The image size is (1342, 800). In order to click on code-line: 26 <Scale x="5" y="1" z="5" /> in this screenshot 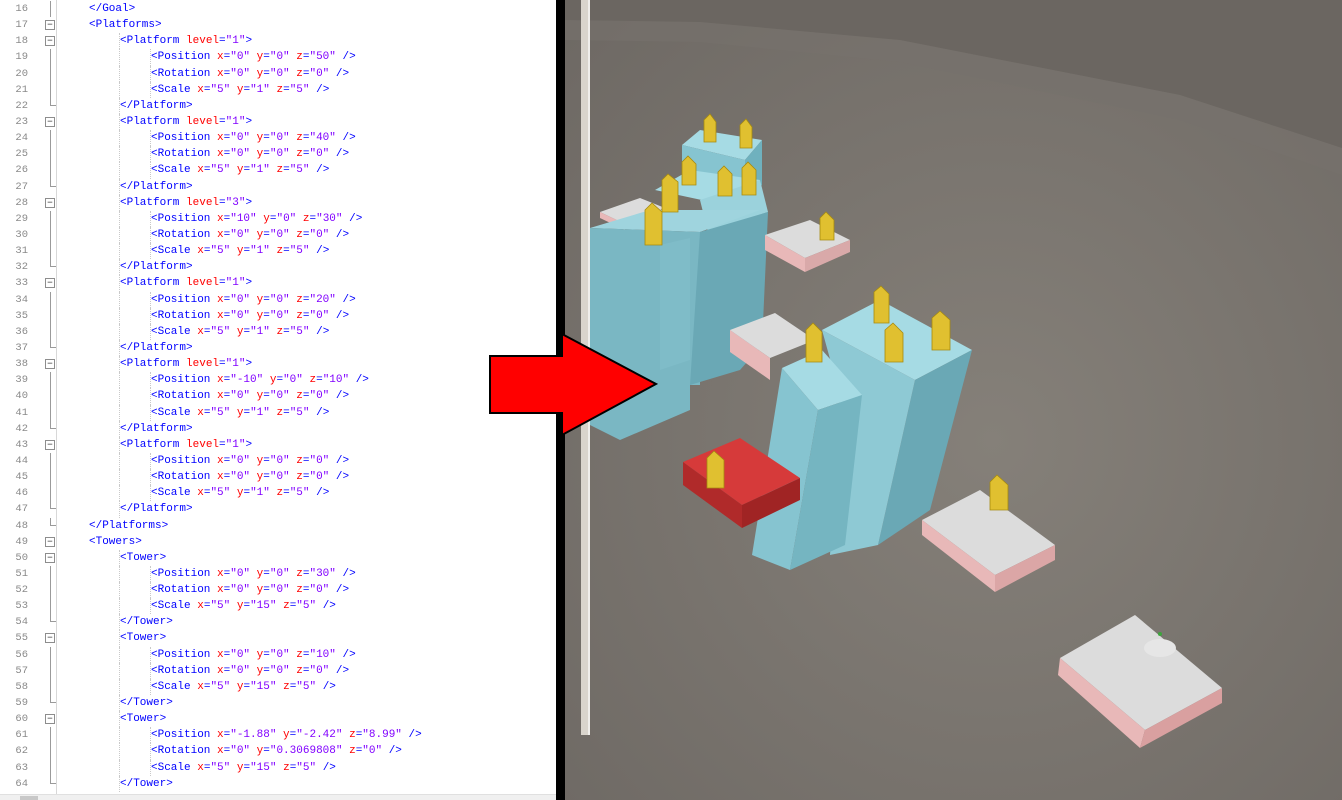, I will do `click(278, 170)`.